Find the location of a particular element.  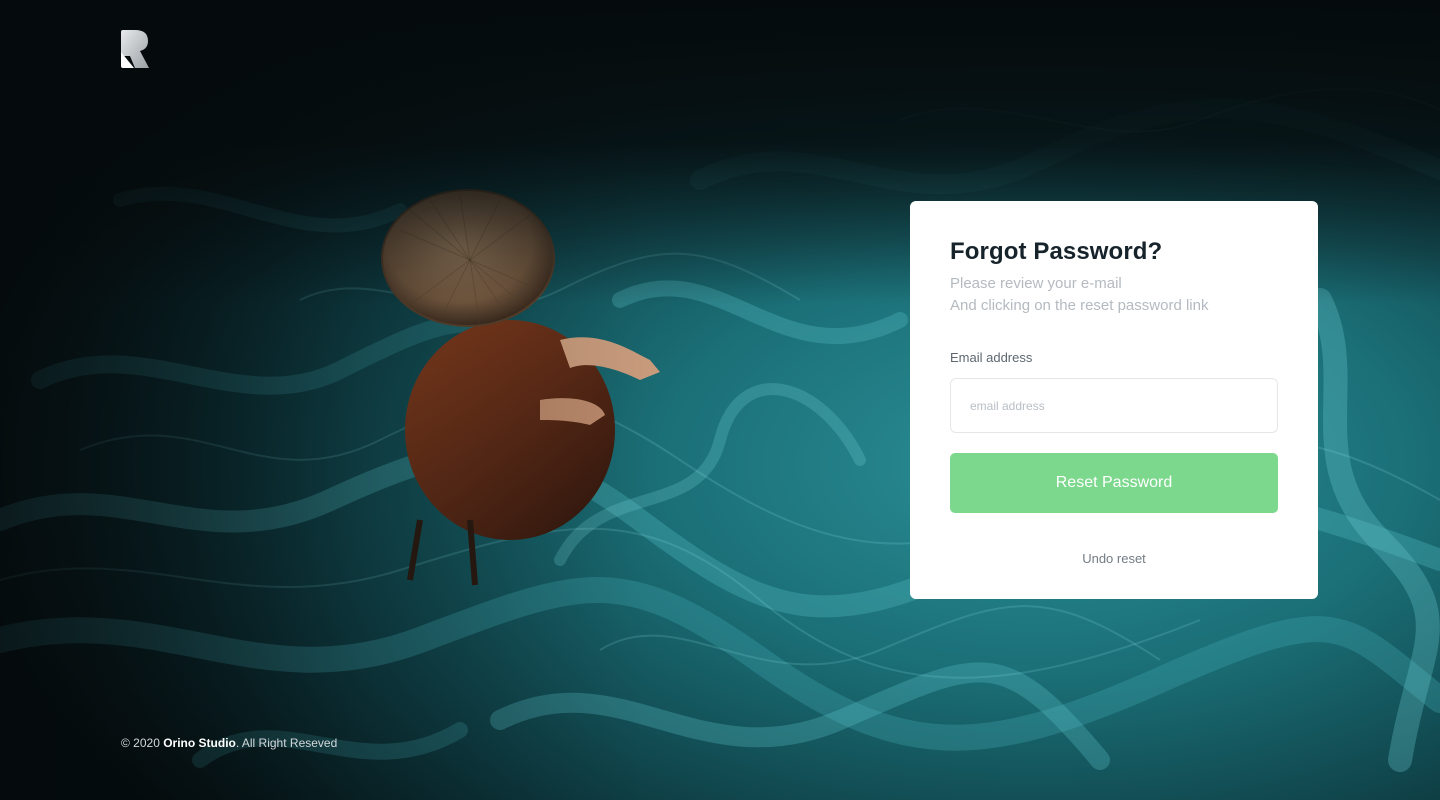

email-input is located at coordinates (1114, 405).